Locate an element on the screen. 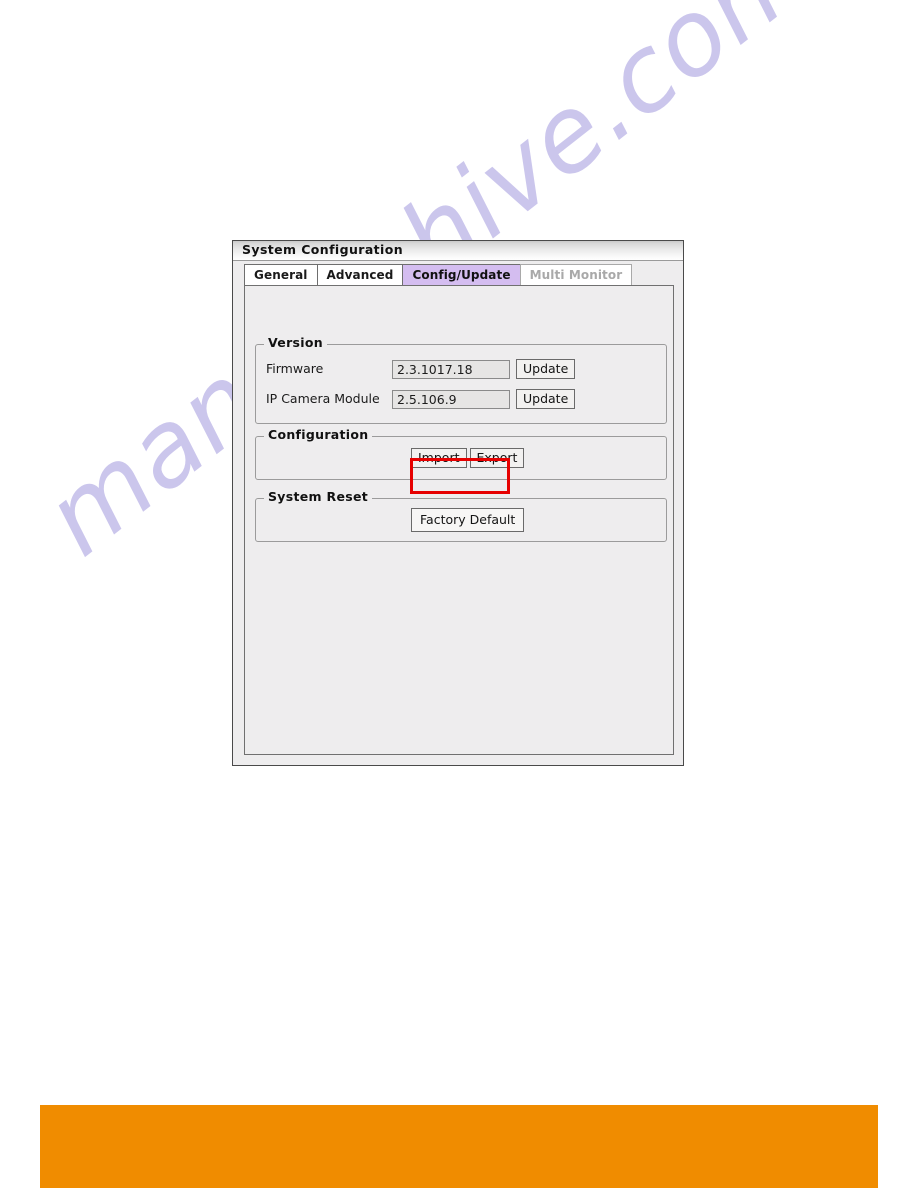 This screenshot has height=1188, width=918. firmware-update-button: Update is located at coordinates (546, 369).